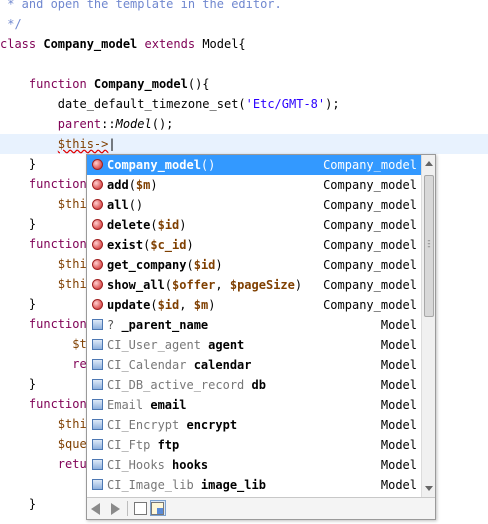  Describe the element at coordinates (226, 345) in the screenshot. I see `signature-part: agent` at that location.